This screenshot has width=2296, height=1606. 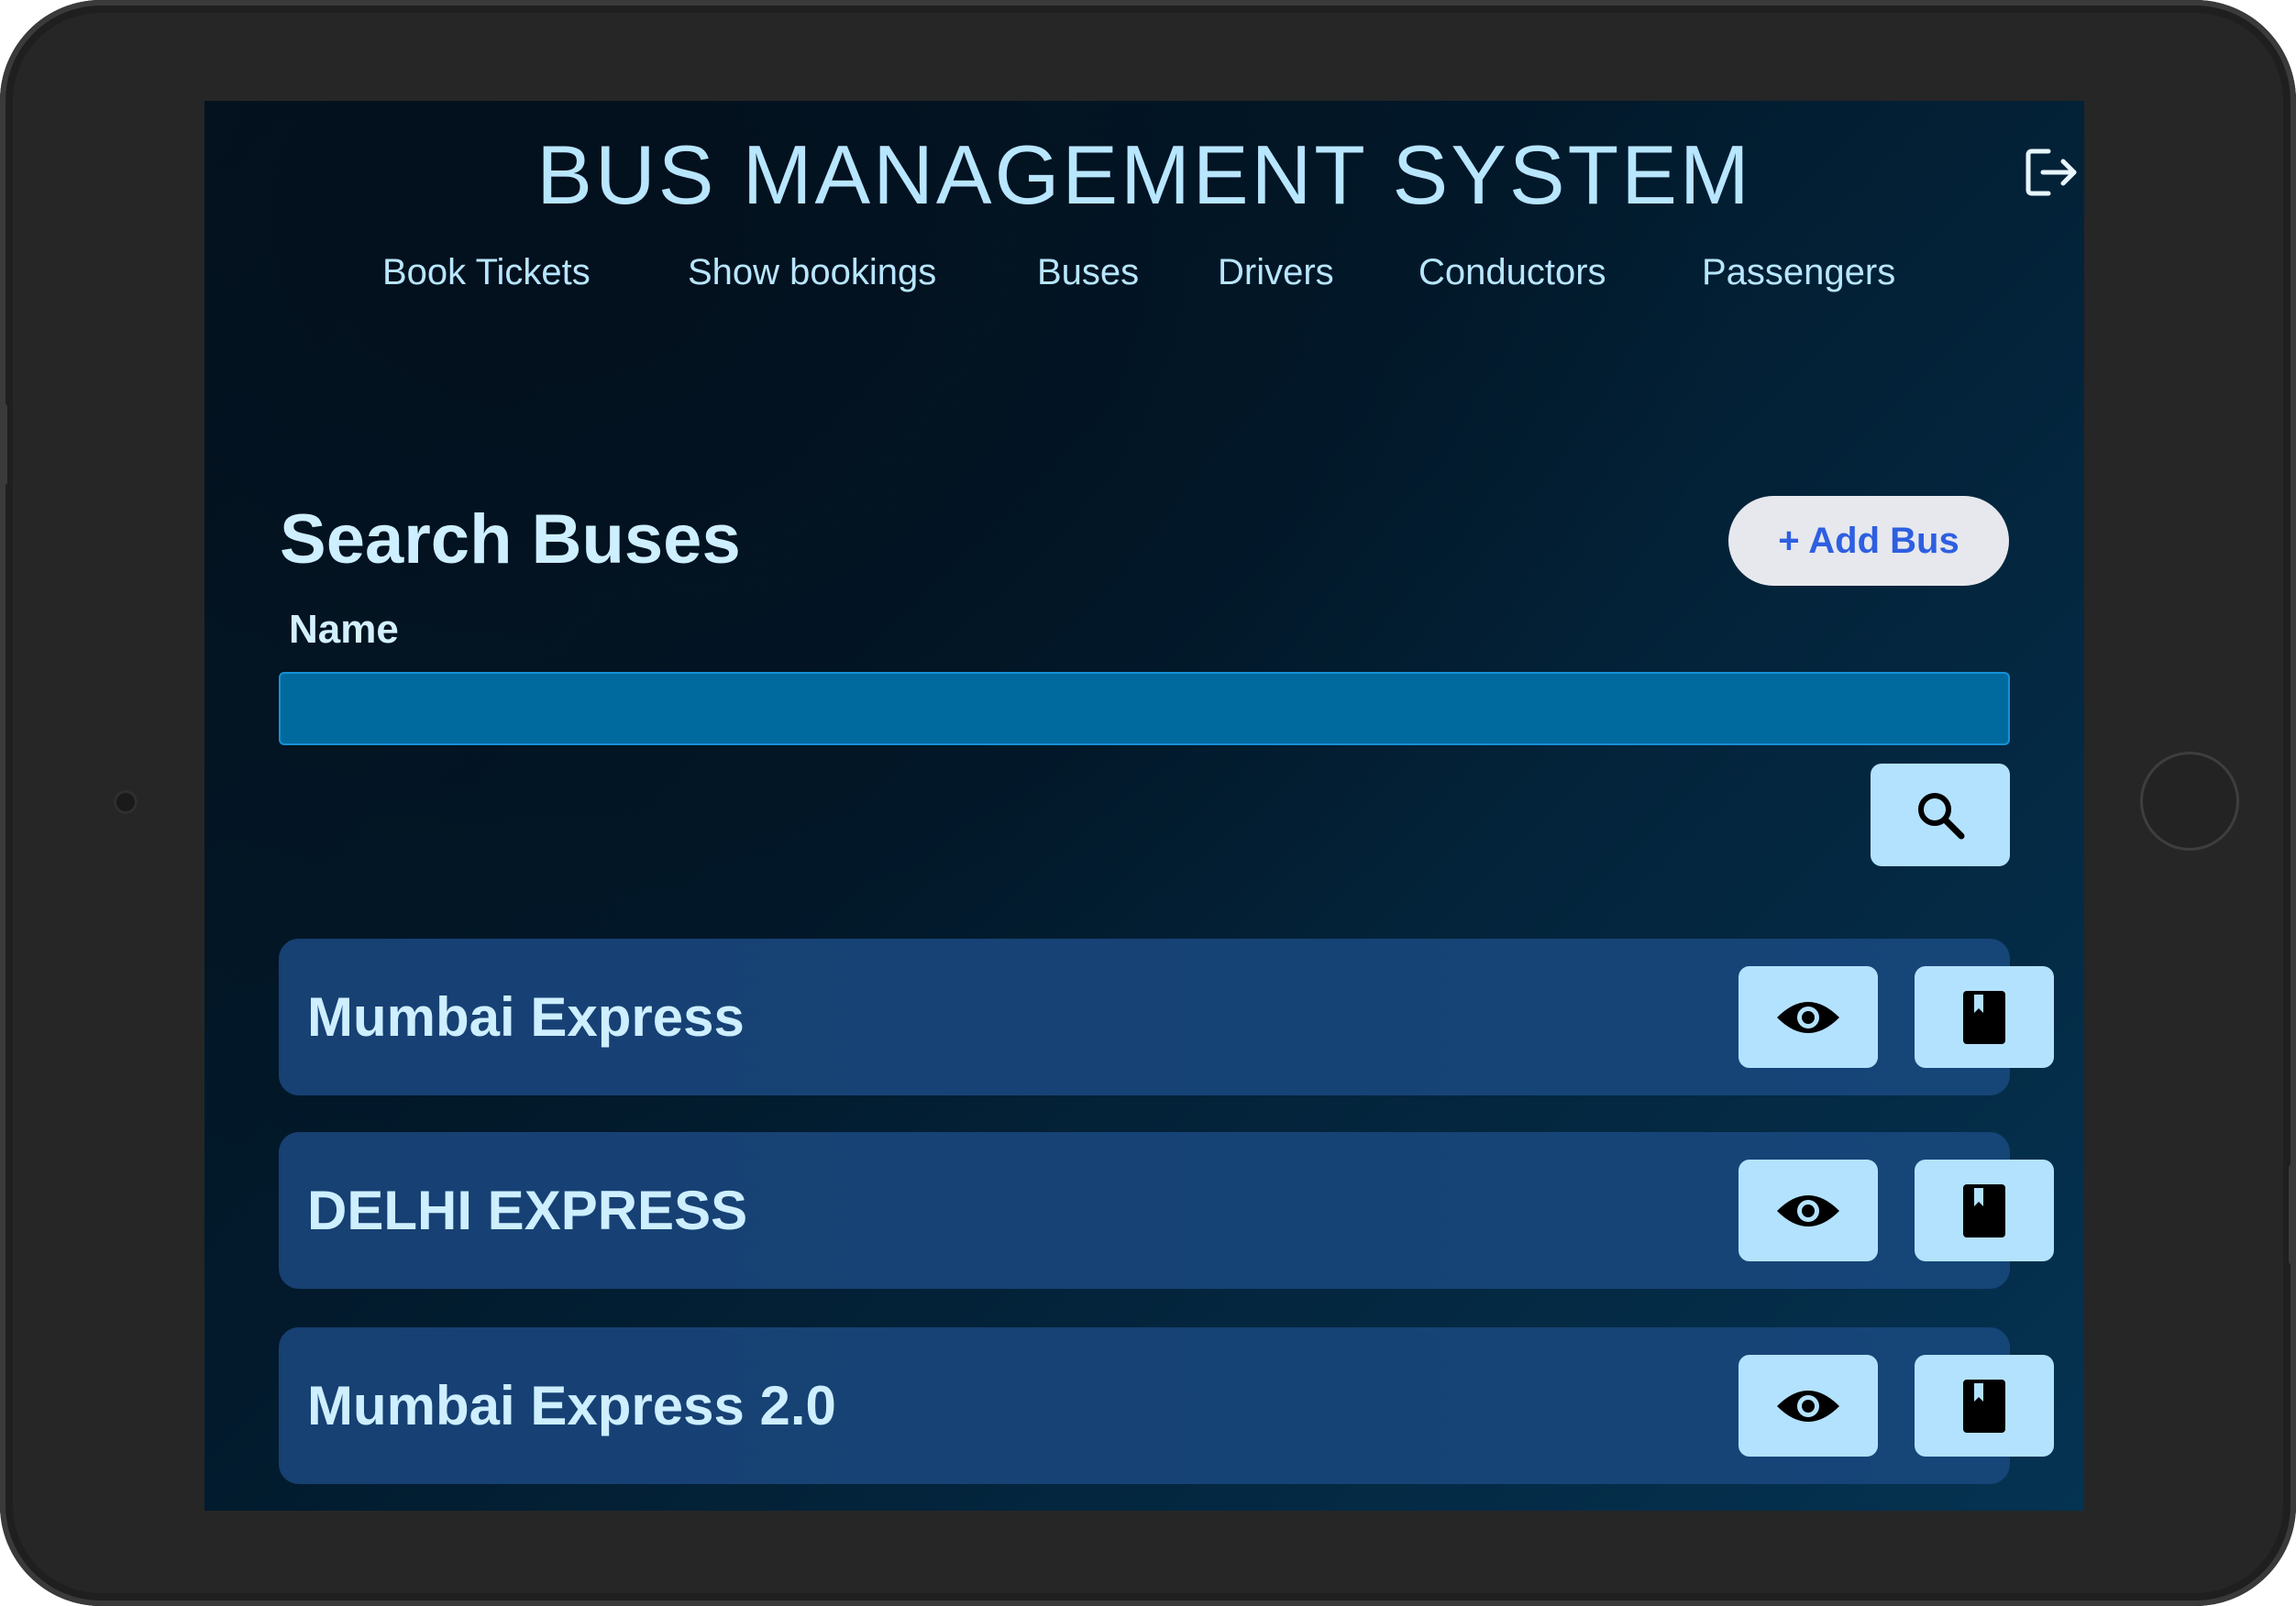 I want to click on app-title: BUS MANAGEMENT SYSTEM, so click(x=1144, y=175).